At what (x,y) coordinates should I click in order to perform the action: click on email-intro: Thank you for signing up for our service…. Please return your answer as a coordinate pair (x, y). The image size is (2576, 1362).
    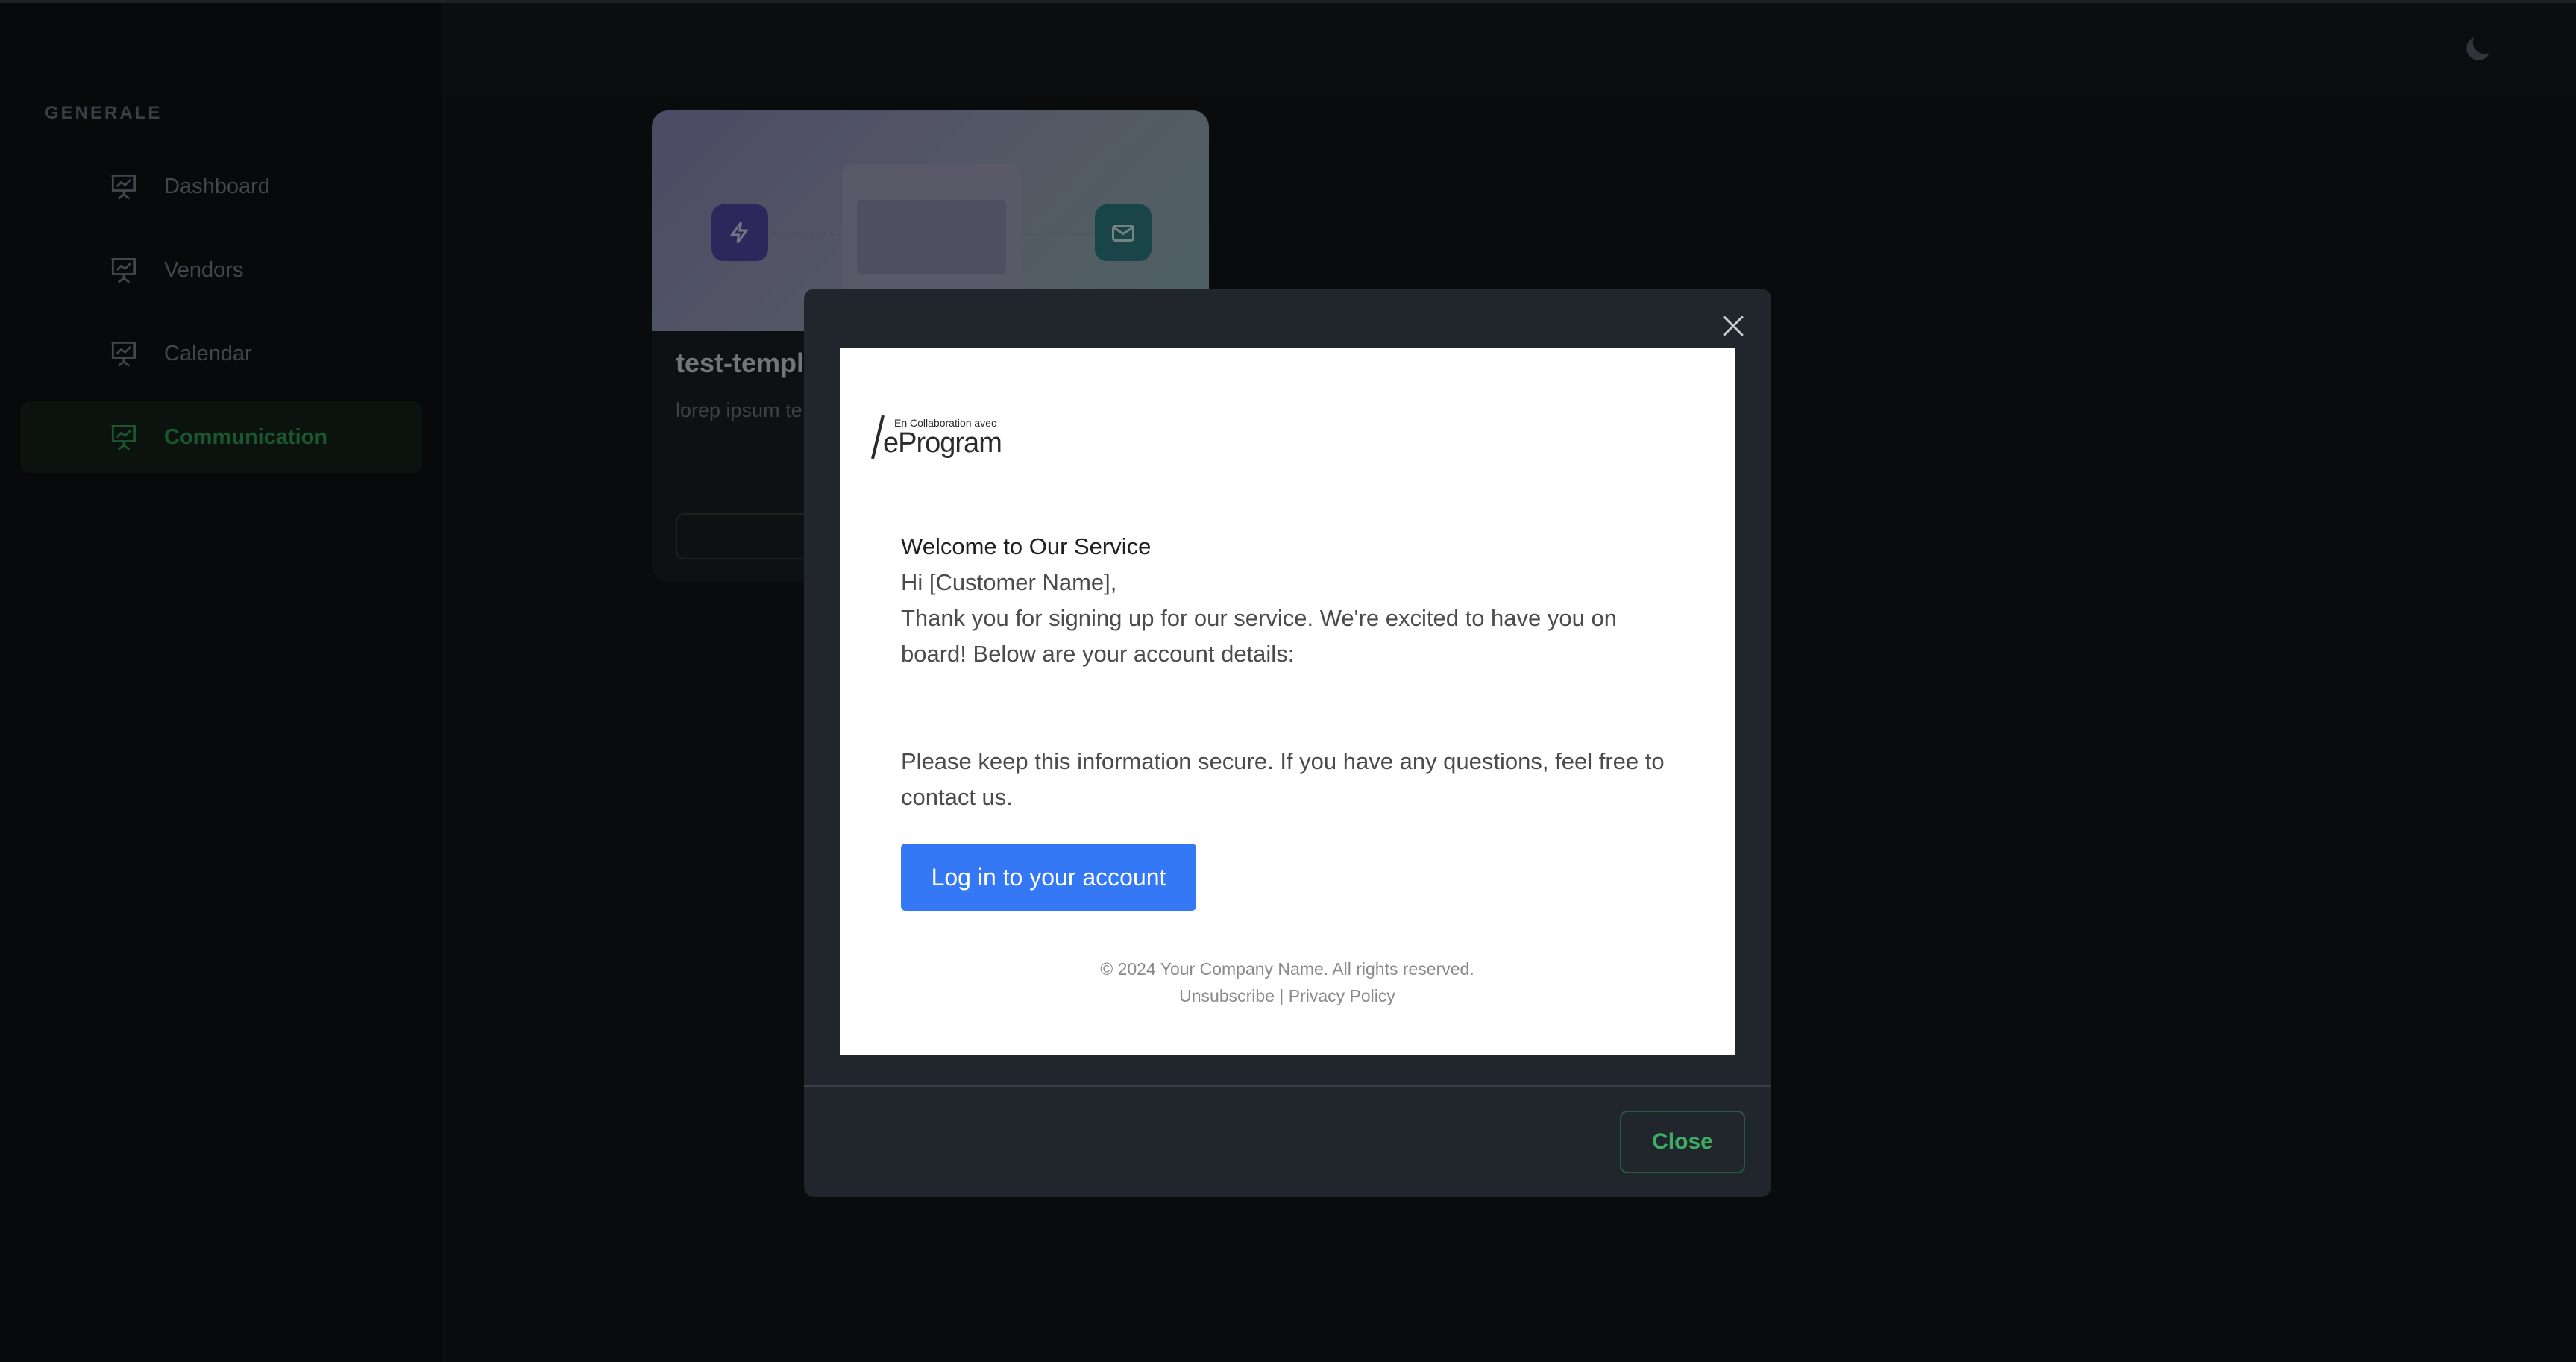
    Looking at the image, I should click on (1259, 636).